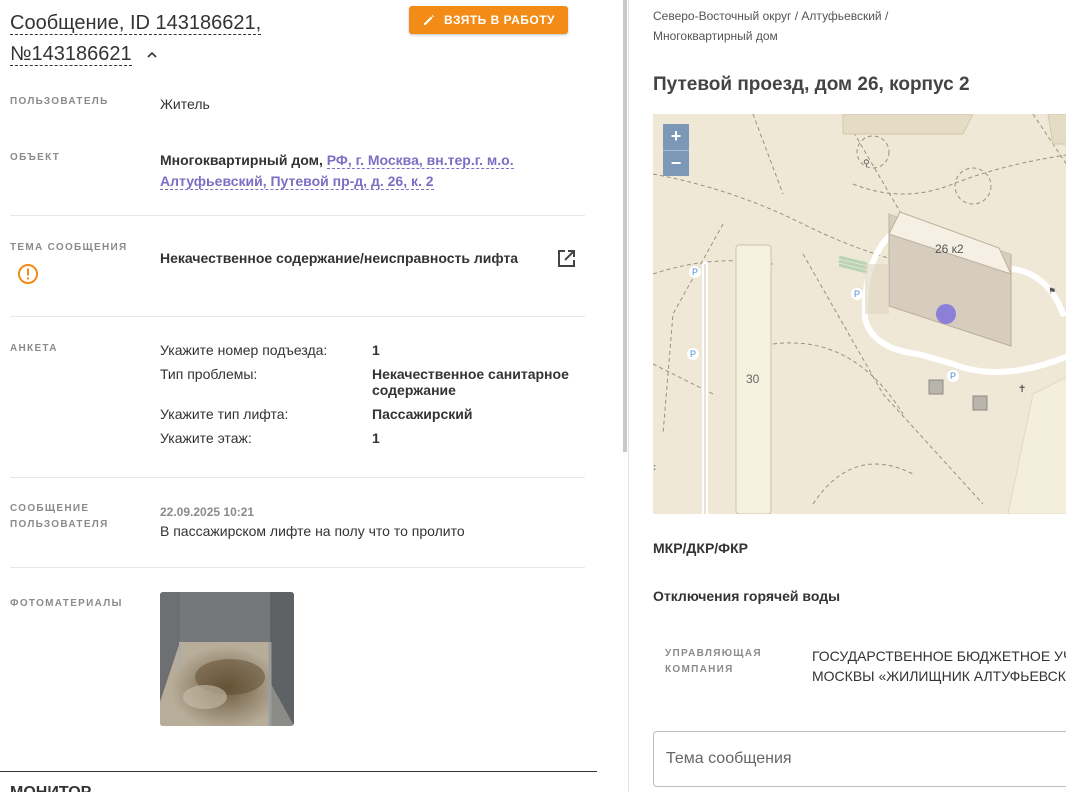 This screenshot has height=792, width=1066. Describe the element at coordinates (71, 54) in the screenshot. I see `title-line2: №143186621` at that location.